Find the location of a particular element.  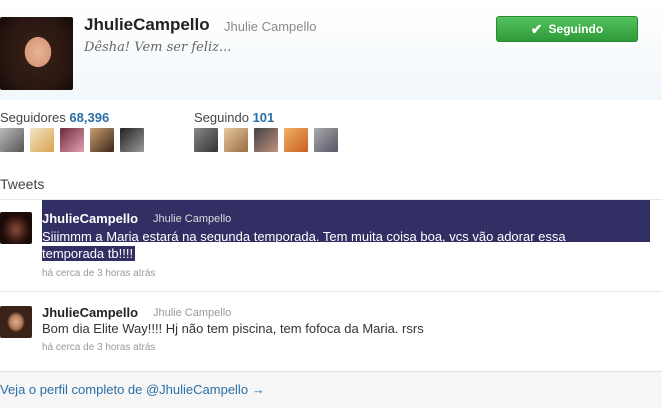

tweets-heading: Tweets is located at coordinates (22, 184).